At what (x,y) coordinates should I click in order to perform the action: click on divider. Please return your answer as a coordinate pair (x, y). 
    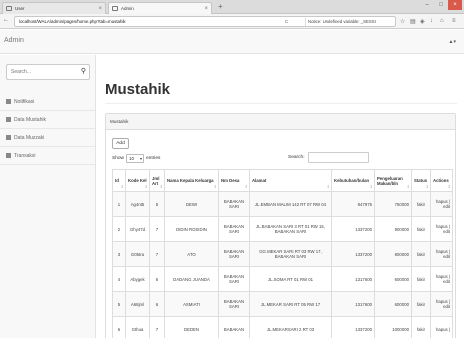
    Looking at the image, I should click on (281, 103).